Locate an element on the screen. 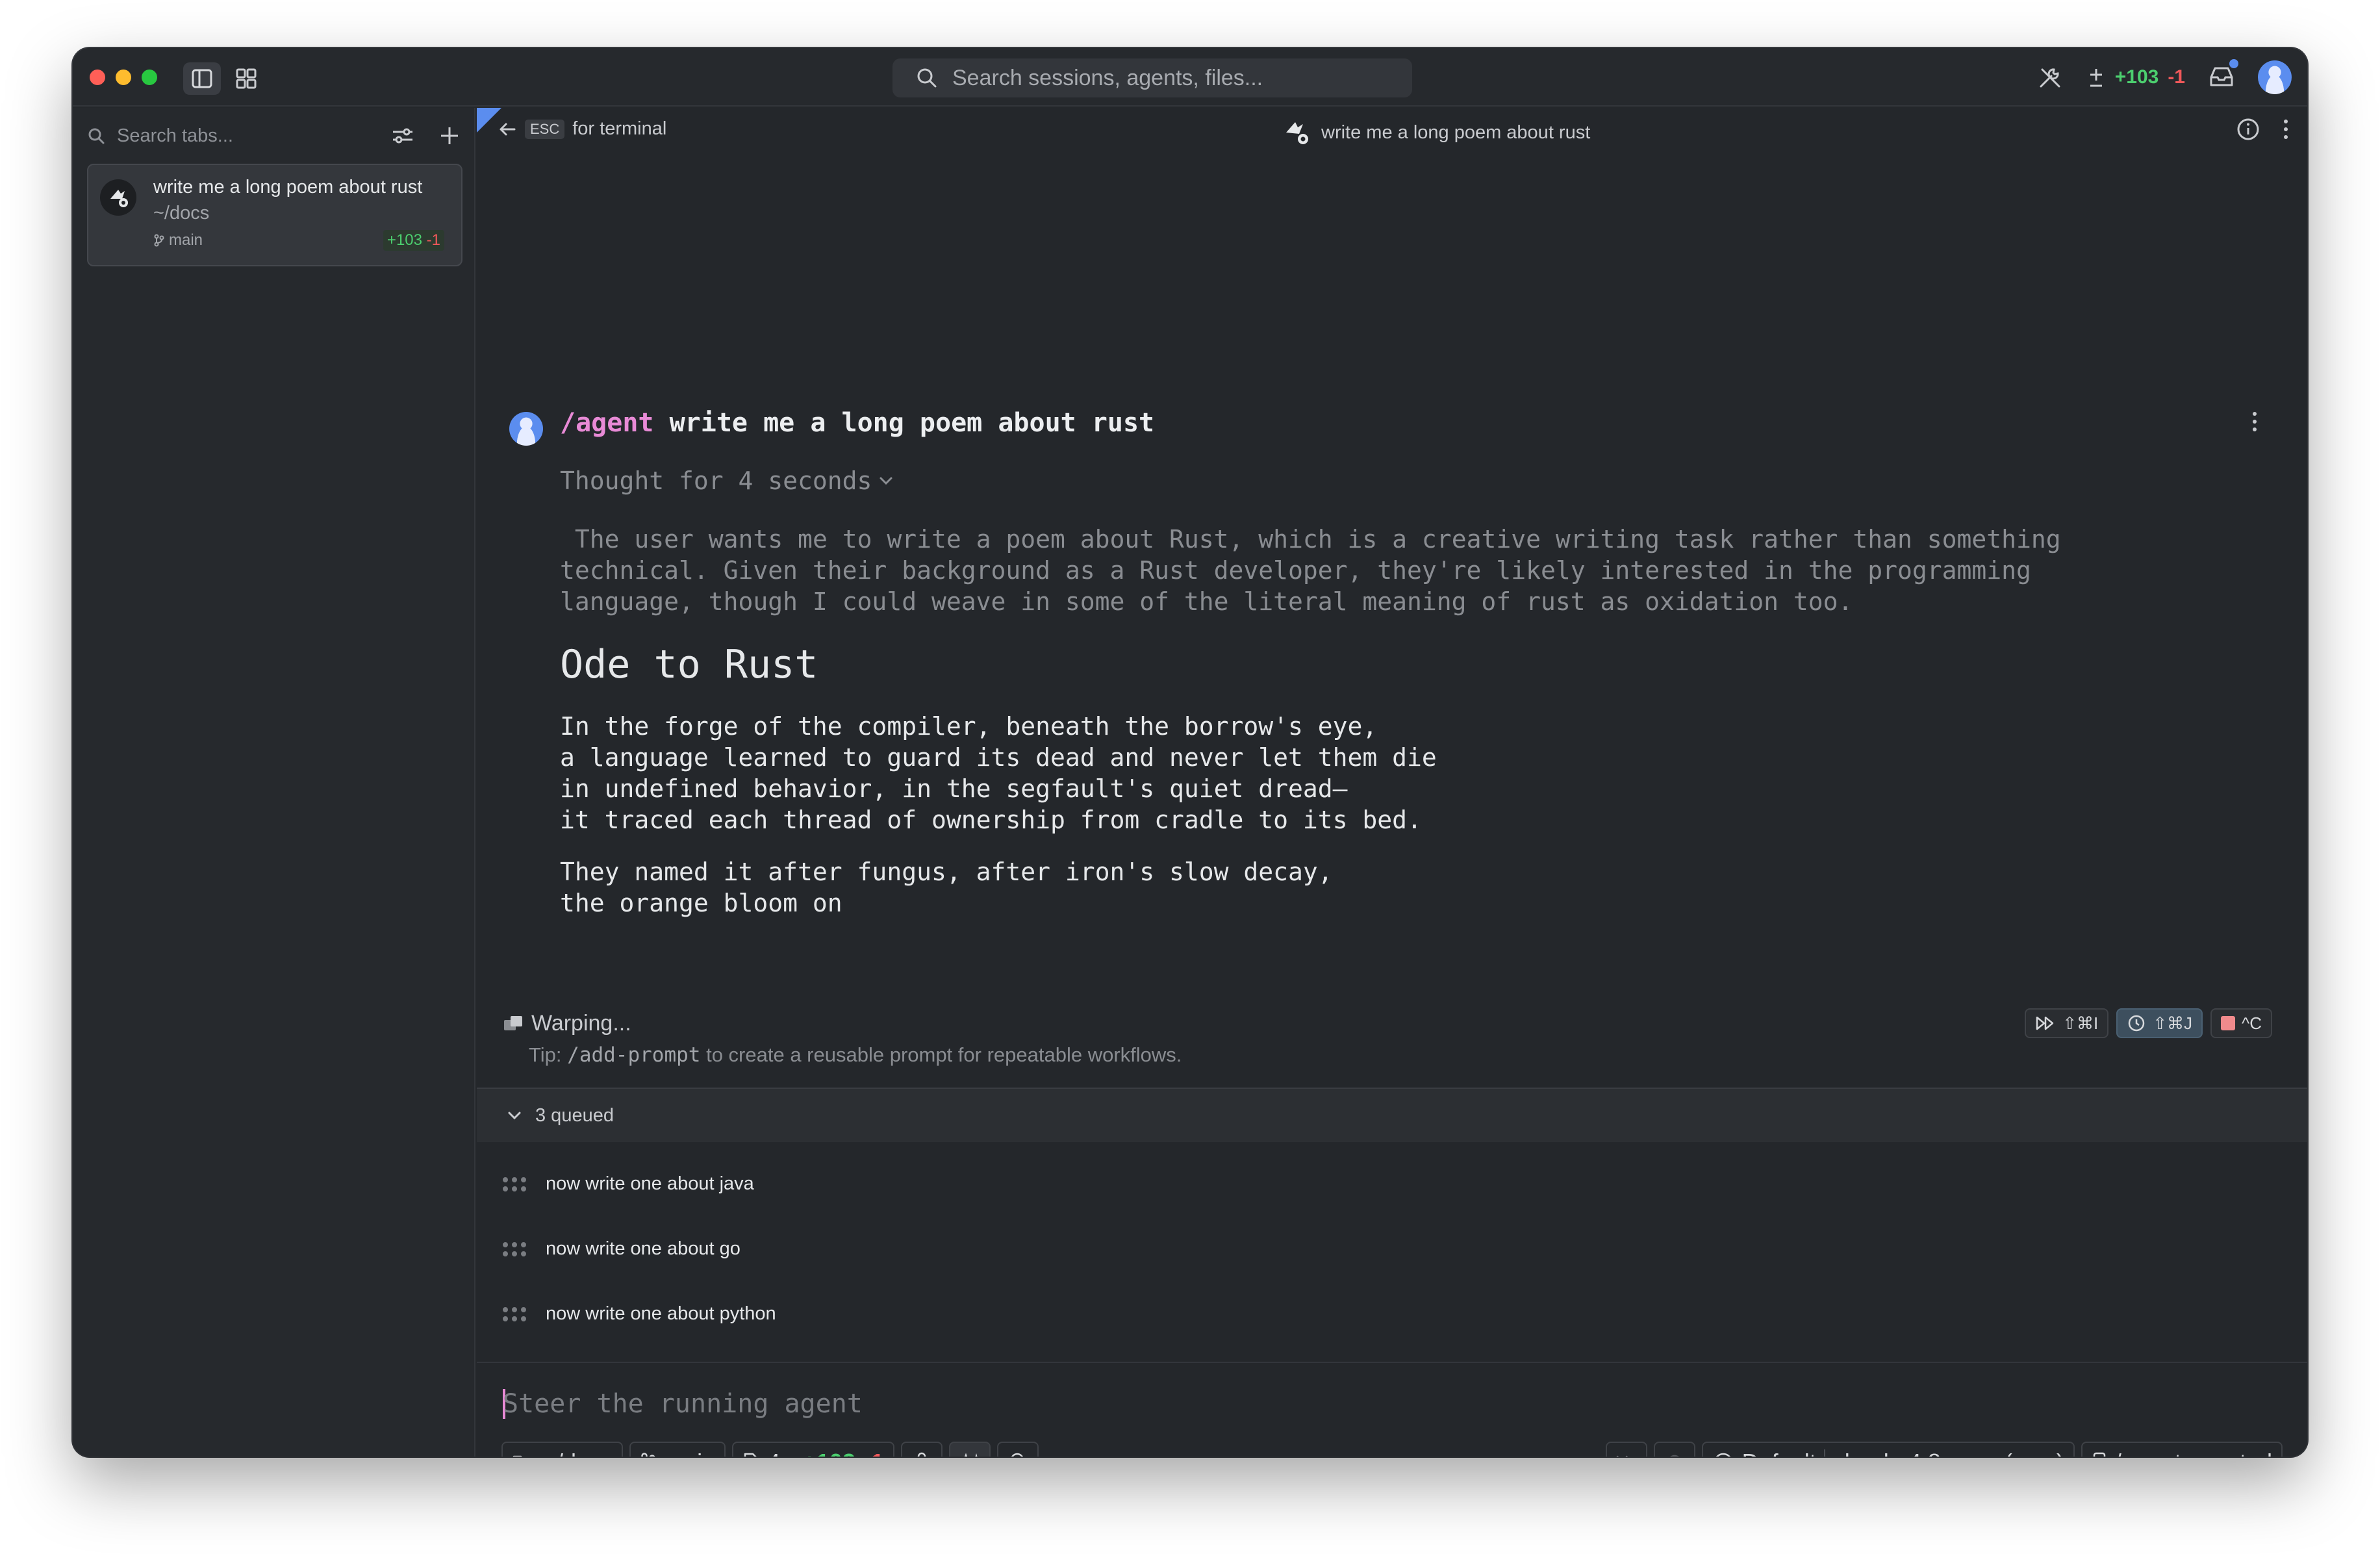 Image resolution: width=2380 pixels, height=1554 pixels. toggle-sidebar-button is located at coordinates (202, 78).